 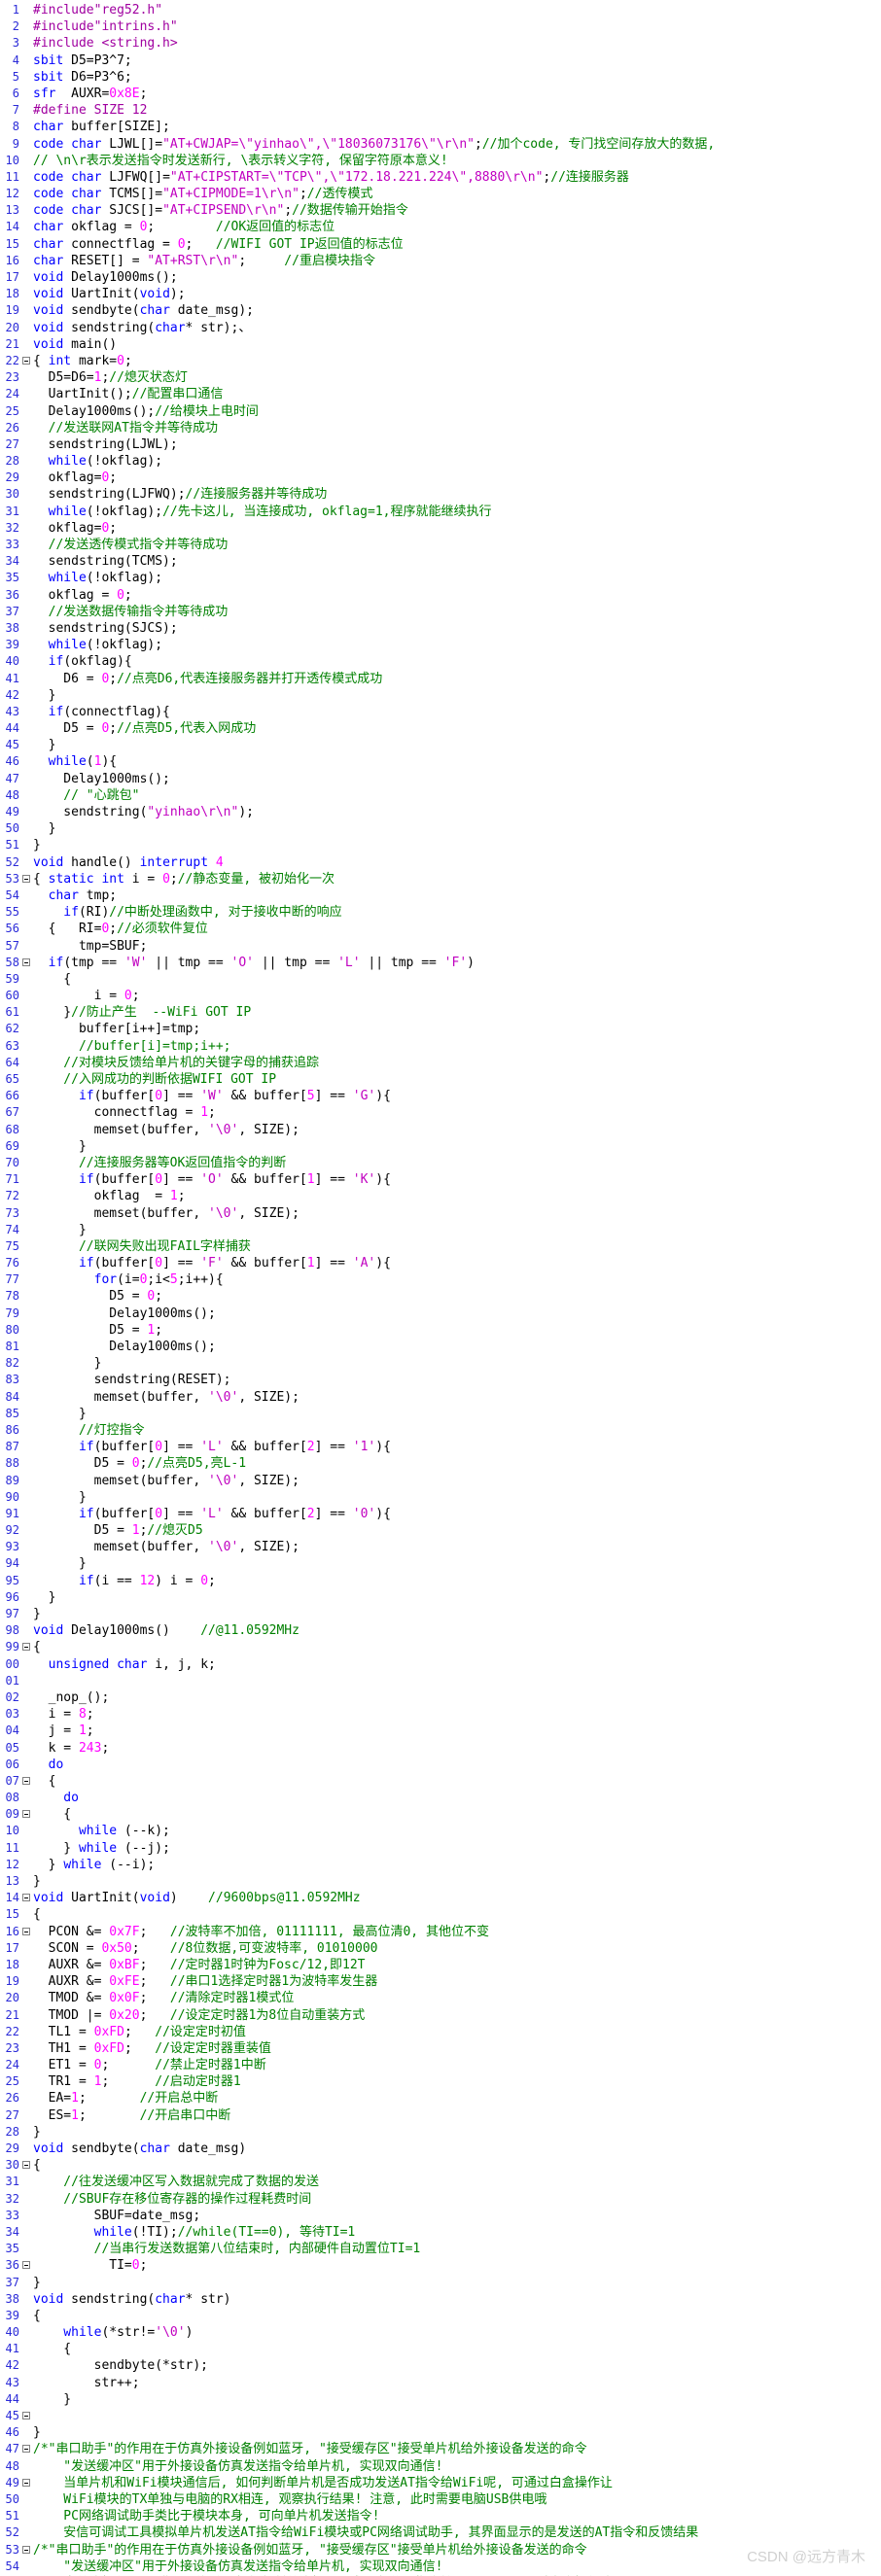 I want to click on line-text: //往发送缓冲区写入数据就完成了数据的发送, so click(x=176, y=2182).